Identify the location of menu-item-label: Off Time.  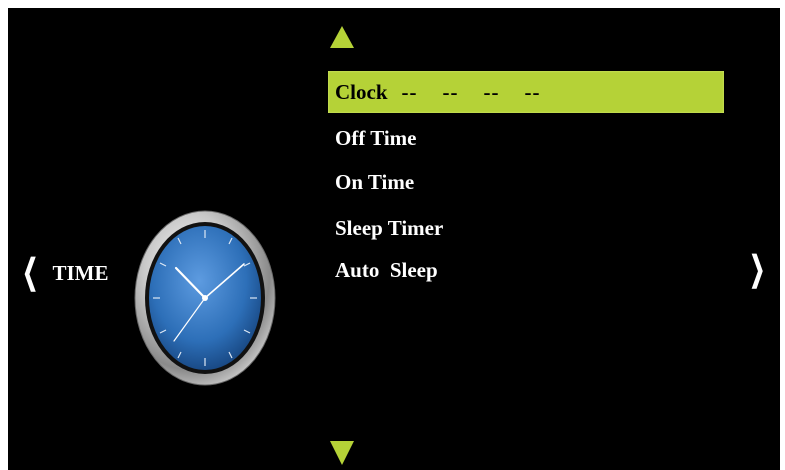
(376, 138).